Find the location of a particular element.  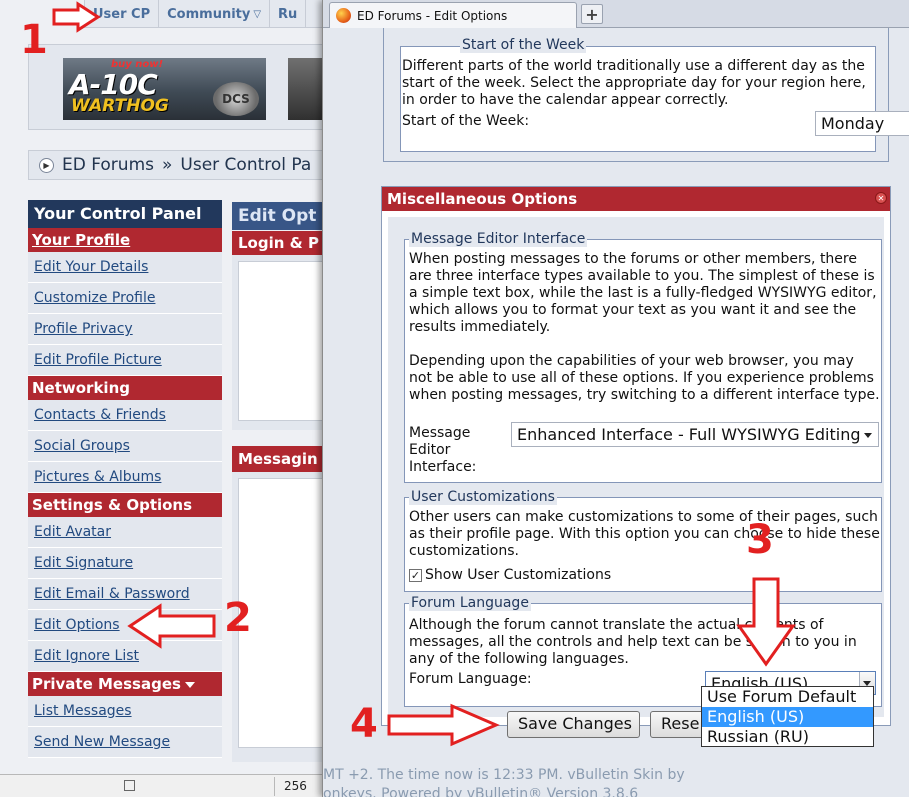

login-panel-inner is located at coordinates (280, 341).